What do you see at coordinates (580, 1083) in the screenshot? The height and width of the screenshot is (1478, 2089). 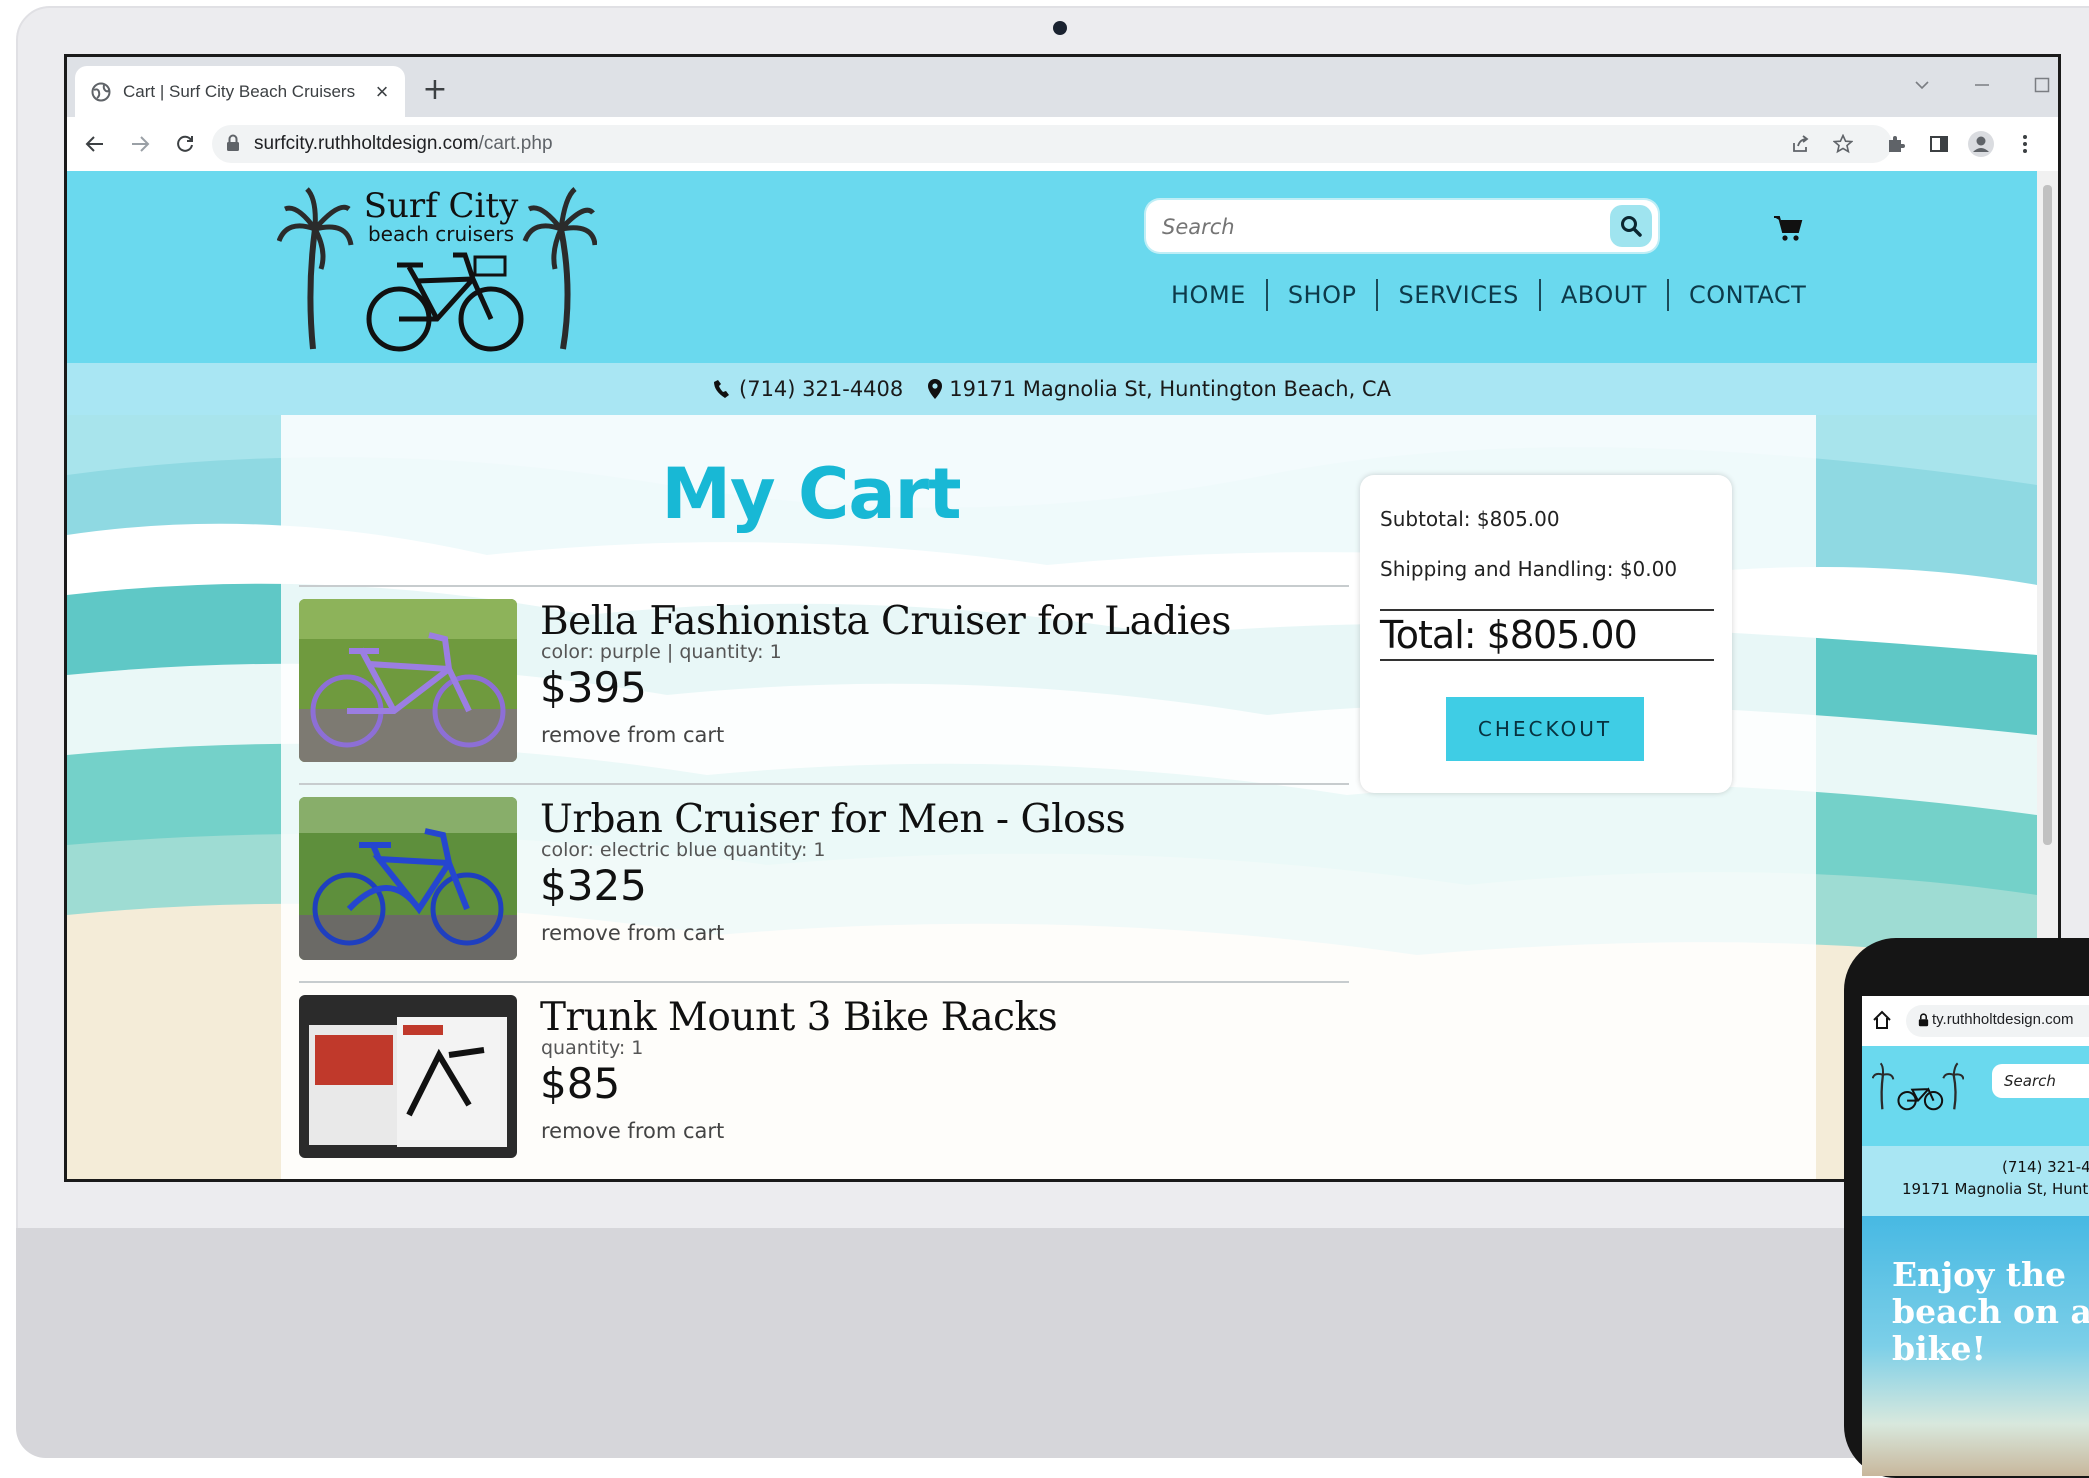 I see `item-price: $85` at bounding box center [580, 1083].